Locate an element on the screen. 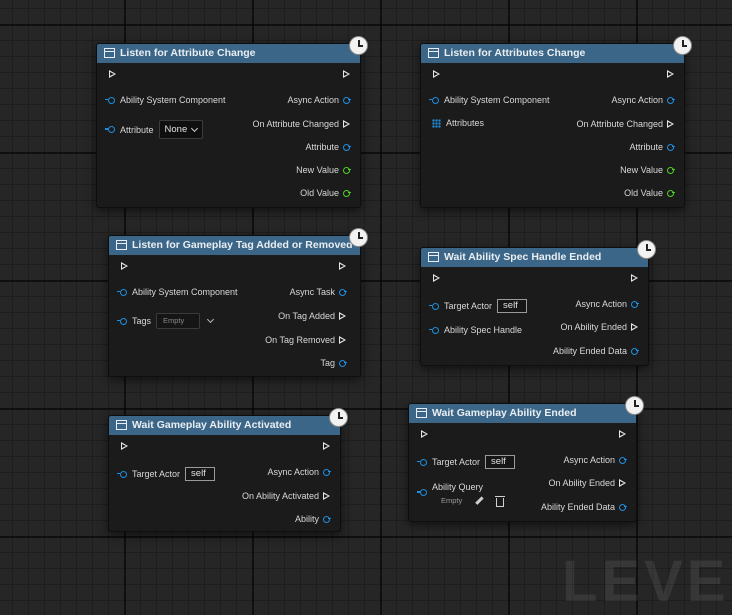  pin-tags: Tags Empty is located at coordinates (167, 321).